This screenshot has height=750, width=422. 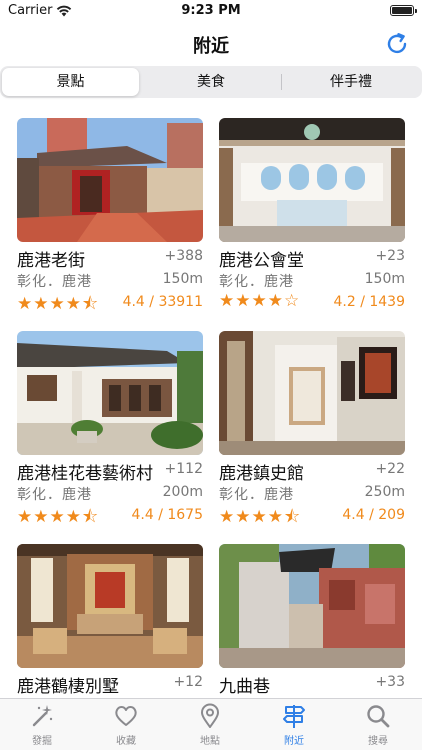 I want to click on place-name: 鹿港公會堂, so click(x=261, y=261).